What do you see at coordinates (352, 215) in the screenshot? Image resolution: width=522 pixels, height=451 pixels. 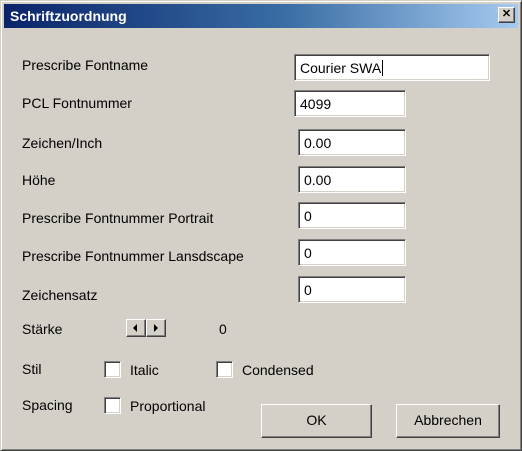 I see `fontnummer-portrait-input: 0` at bounding box center [352, 215].